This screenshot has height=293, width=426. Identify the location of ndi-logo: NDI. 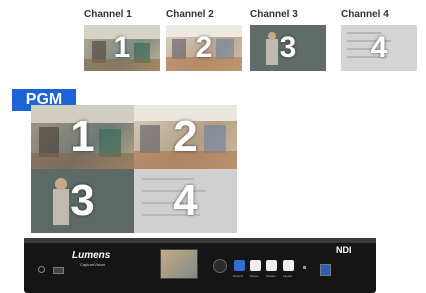
(344, 250).